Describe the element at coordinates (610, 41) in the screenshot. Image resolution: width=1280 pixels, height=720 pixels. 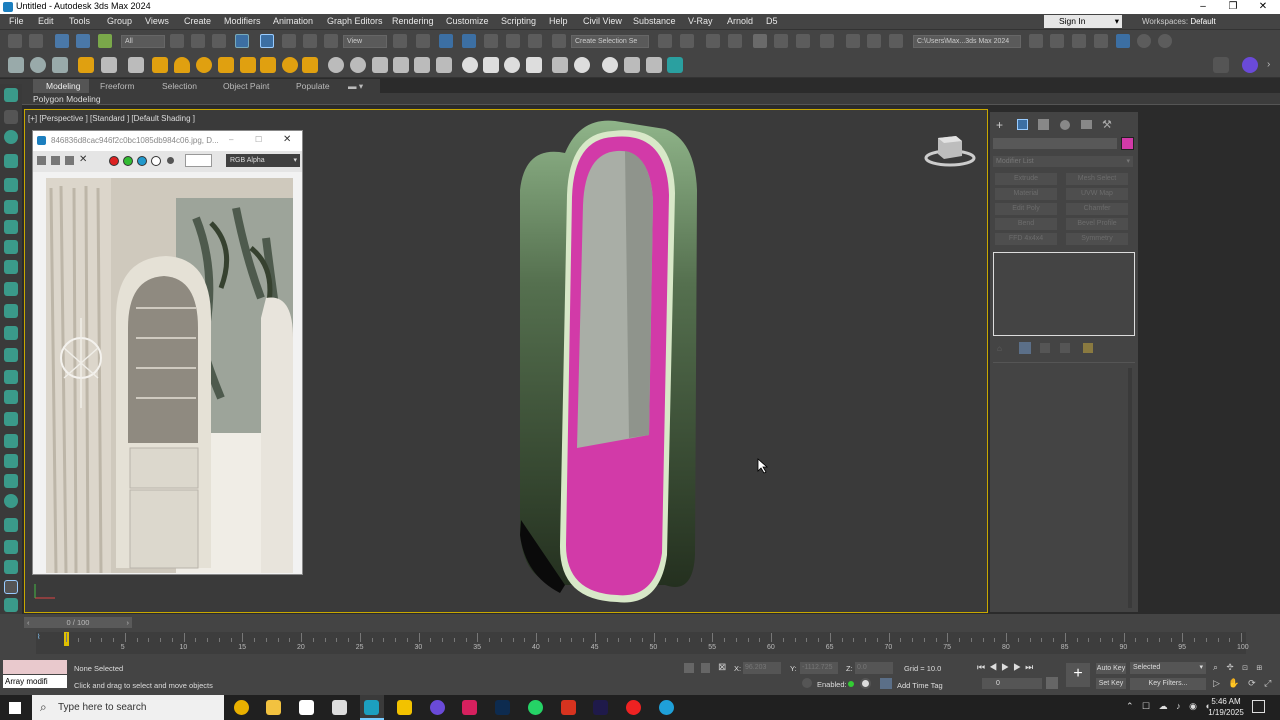
I see `named-selection-dropdown: Create Selection Se` at that location.